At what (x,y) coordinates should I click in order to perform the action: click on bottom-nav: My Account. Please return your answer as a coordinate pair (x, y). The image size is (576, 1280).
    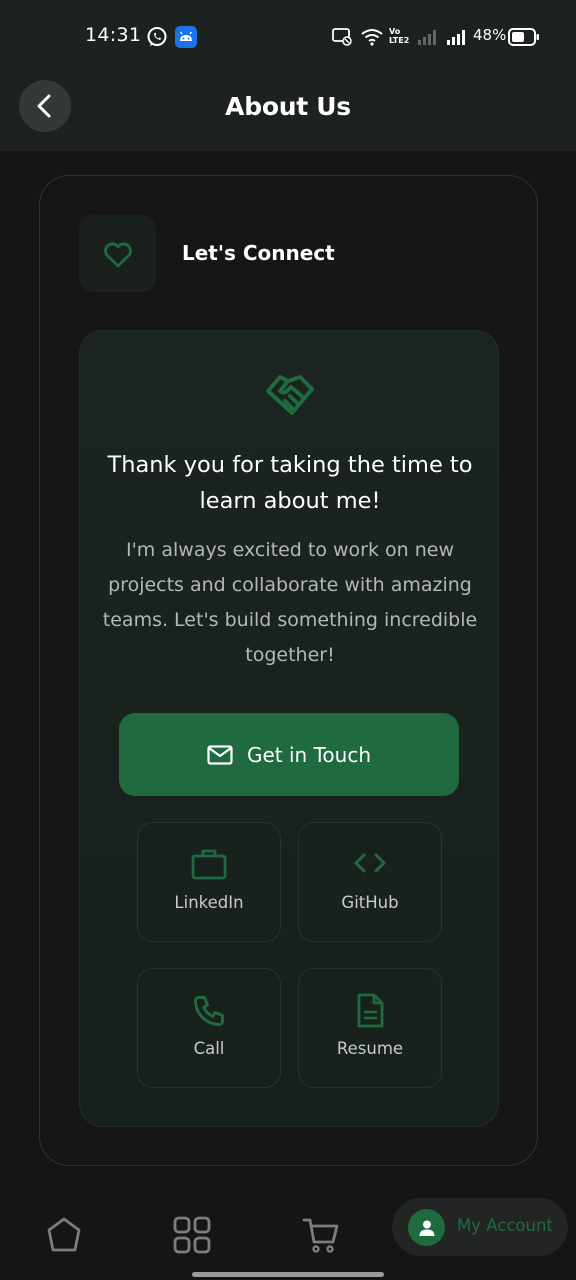
    Looking at the image, I should click on (288, 1235).